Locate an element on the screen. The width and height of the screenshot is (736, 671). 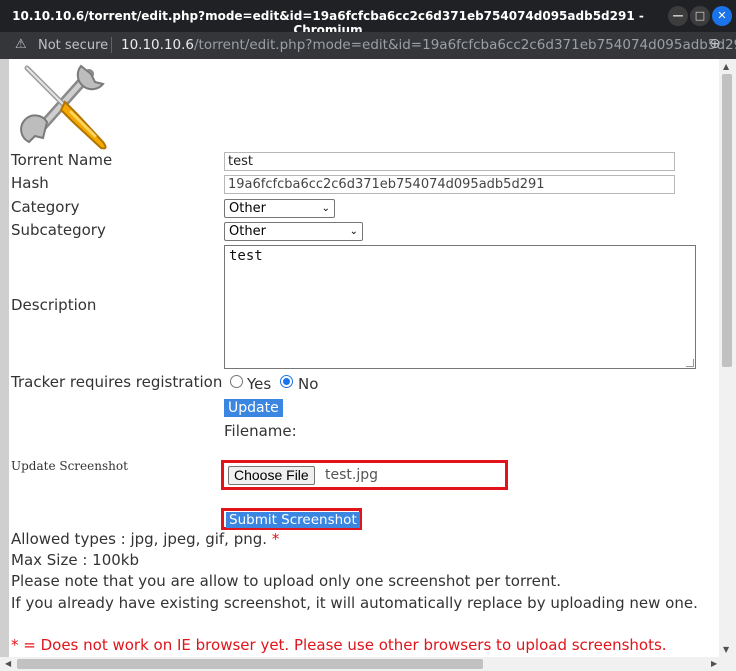
file-picker-highlight: Choose File test.jpg is located at coordinates (364, 475).